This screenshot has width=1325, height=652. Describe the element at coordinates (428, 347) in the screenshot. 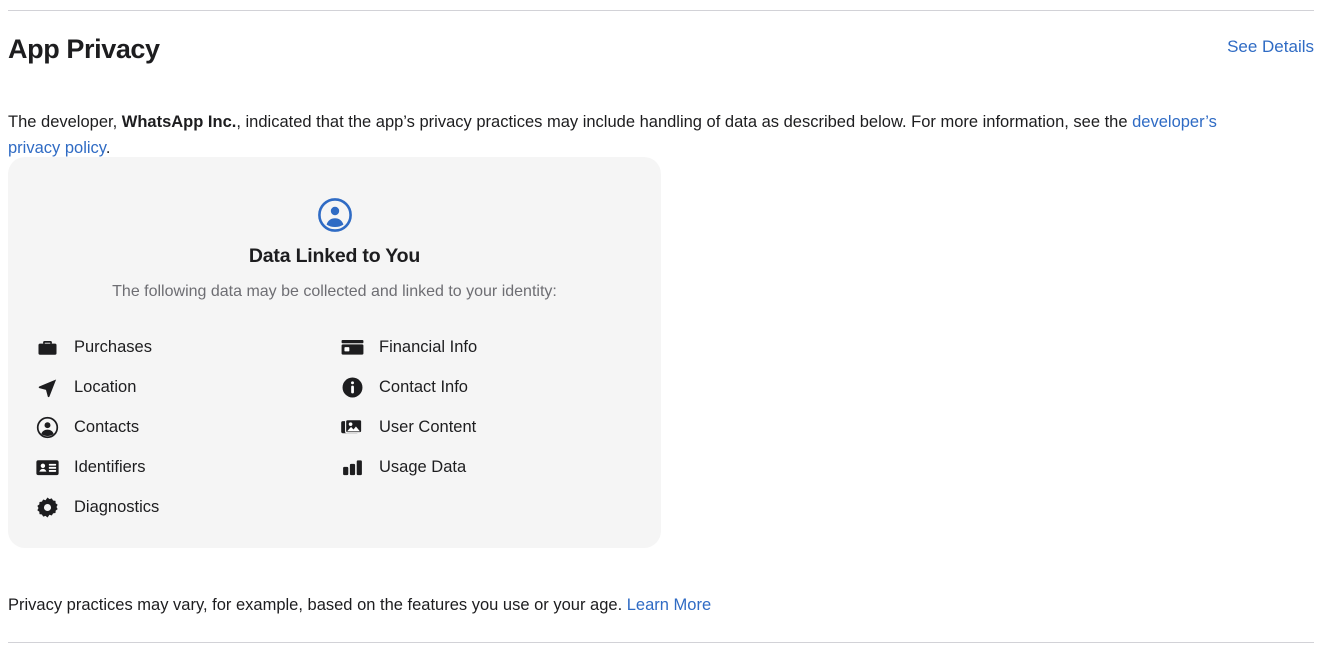

I see `data-item-label: Financial Info` at that location.